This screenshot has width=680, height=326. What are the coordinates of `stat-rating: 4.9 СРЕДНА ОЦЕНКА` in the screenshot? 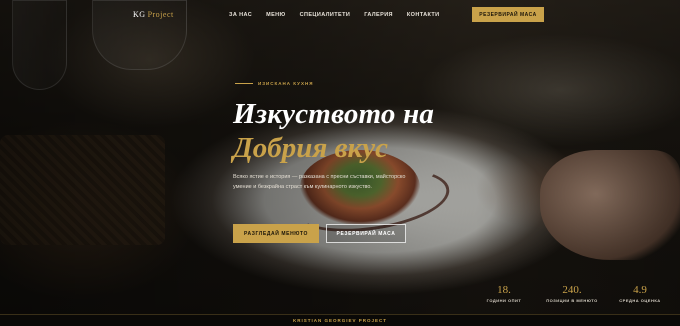 It's located at (640, 293).